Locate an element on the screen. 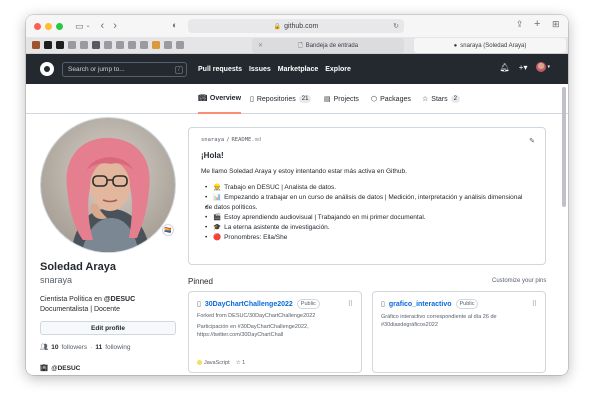 Image resolution: width=594 pixels, height=407 pixels. status-badge: 🏳️‍🌈 is located at coordinates (168, 230).